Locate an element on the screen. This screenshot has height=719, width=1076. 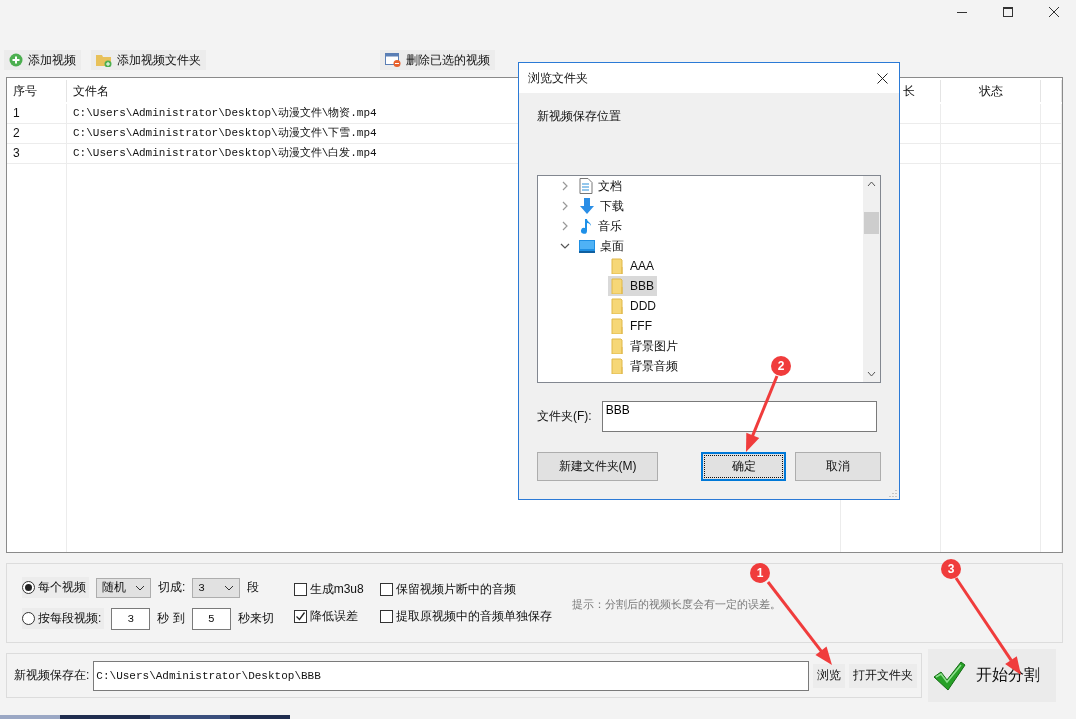
window-minus-icon is located at coordinates (393, 60).